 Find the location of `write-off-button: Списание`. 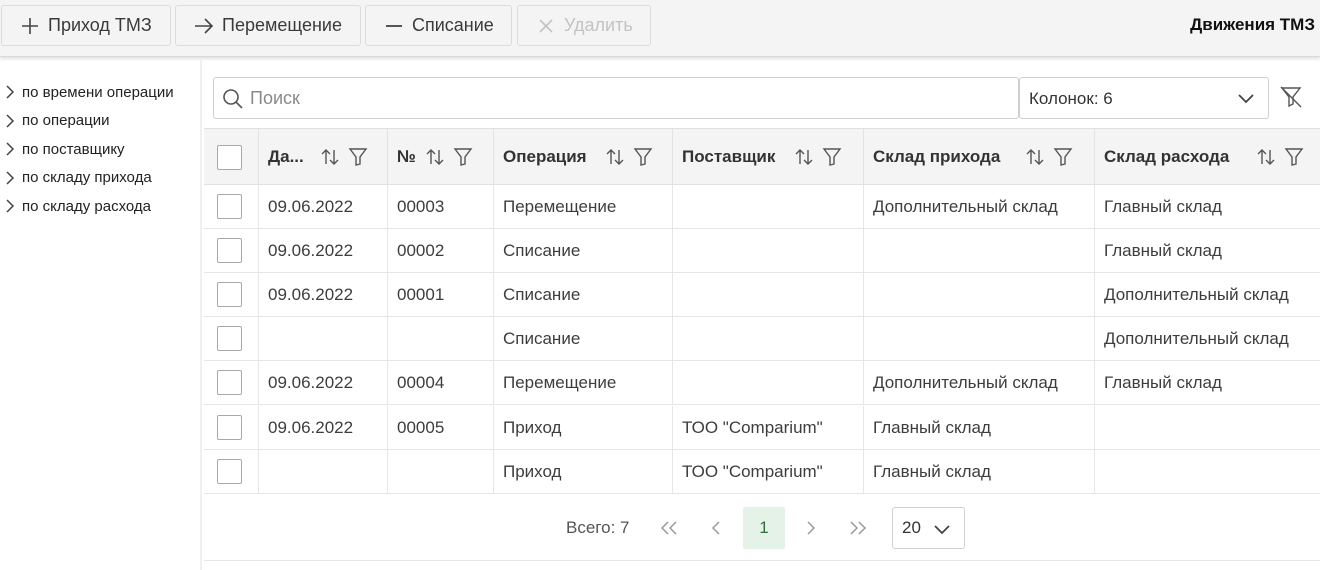

write-off-button: Списание is located at coordinates (438, 25).